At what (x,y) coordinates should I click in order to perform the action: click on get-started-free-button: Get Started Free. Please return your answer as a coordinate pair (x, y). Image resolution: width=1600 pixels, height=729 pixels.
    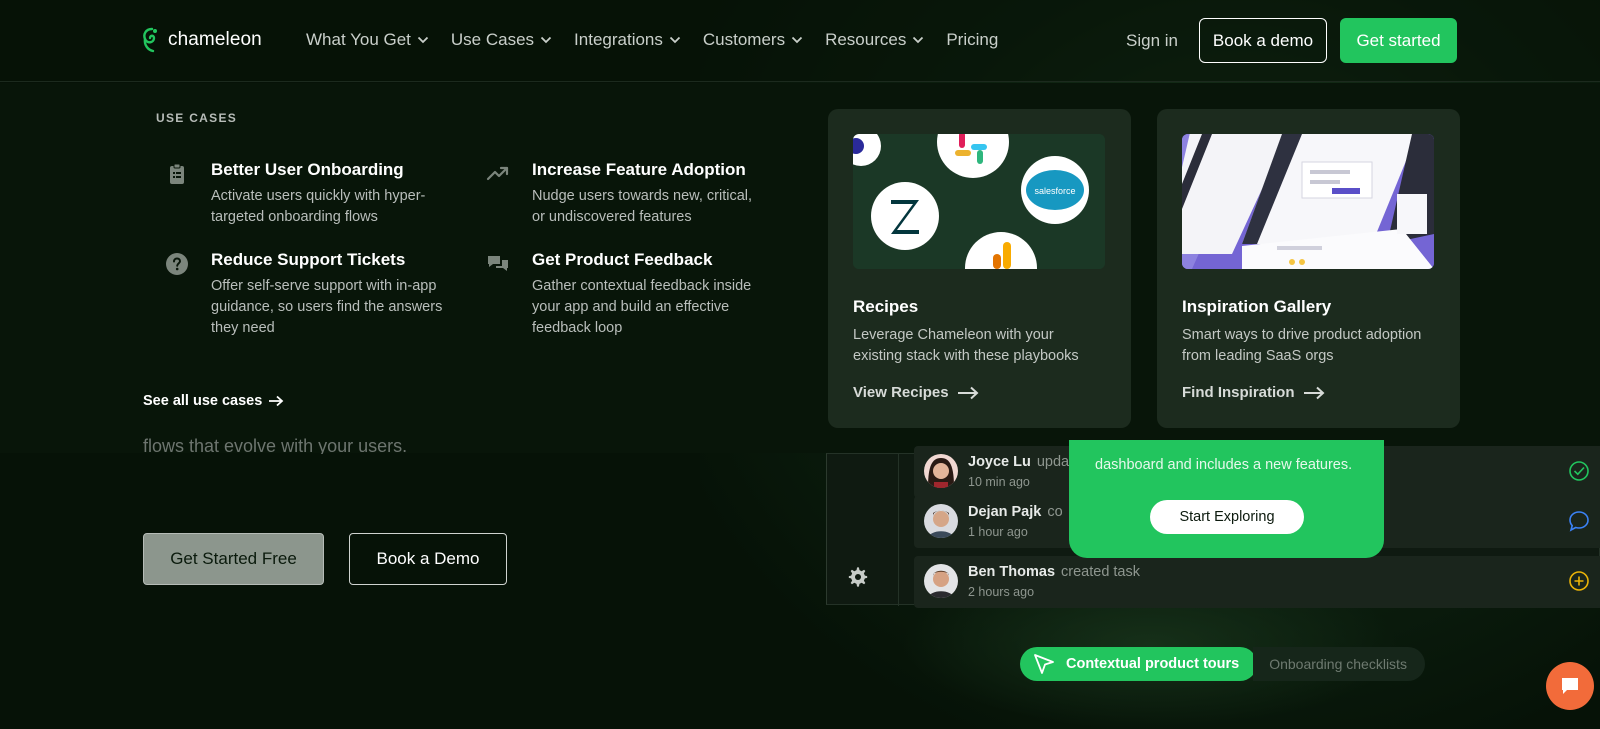
    Looking at the image, I should click on (233, 559).